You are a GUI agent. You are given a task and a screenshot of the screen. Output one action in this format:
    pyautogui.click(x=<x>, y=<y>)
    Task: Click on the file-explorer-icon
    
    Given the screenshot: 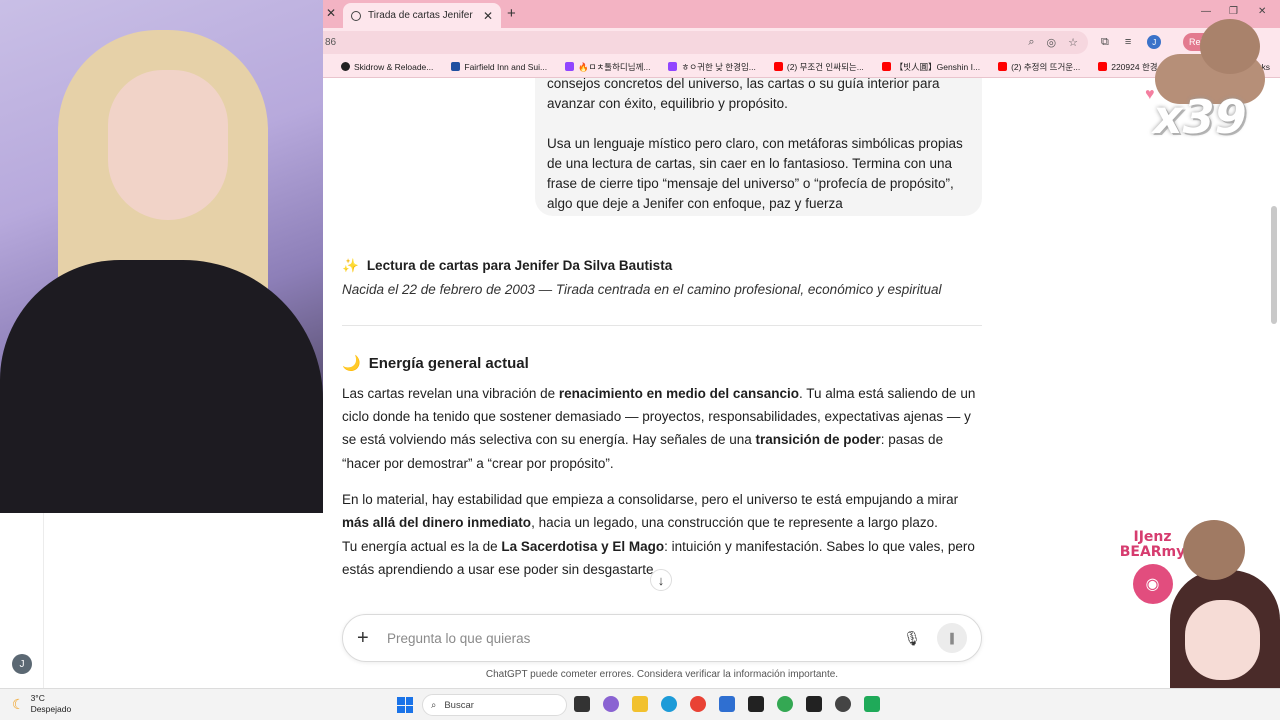 What is the action you would take?
    pyautogui.click(x=640, y=704)
    